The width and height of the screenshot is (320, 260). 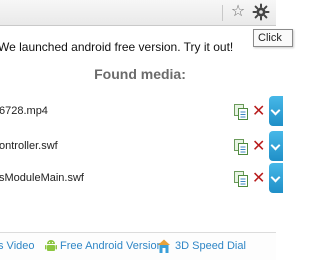 I want to click on tooltip: Click, so click(x=273, y=38).